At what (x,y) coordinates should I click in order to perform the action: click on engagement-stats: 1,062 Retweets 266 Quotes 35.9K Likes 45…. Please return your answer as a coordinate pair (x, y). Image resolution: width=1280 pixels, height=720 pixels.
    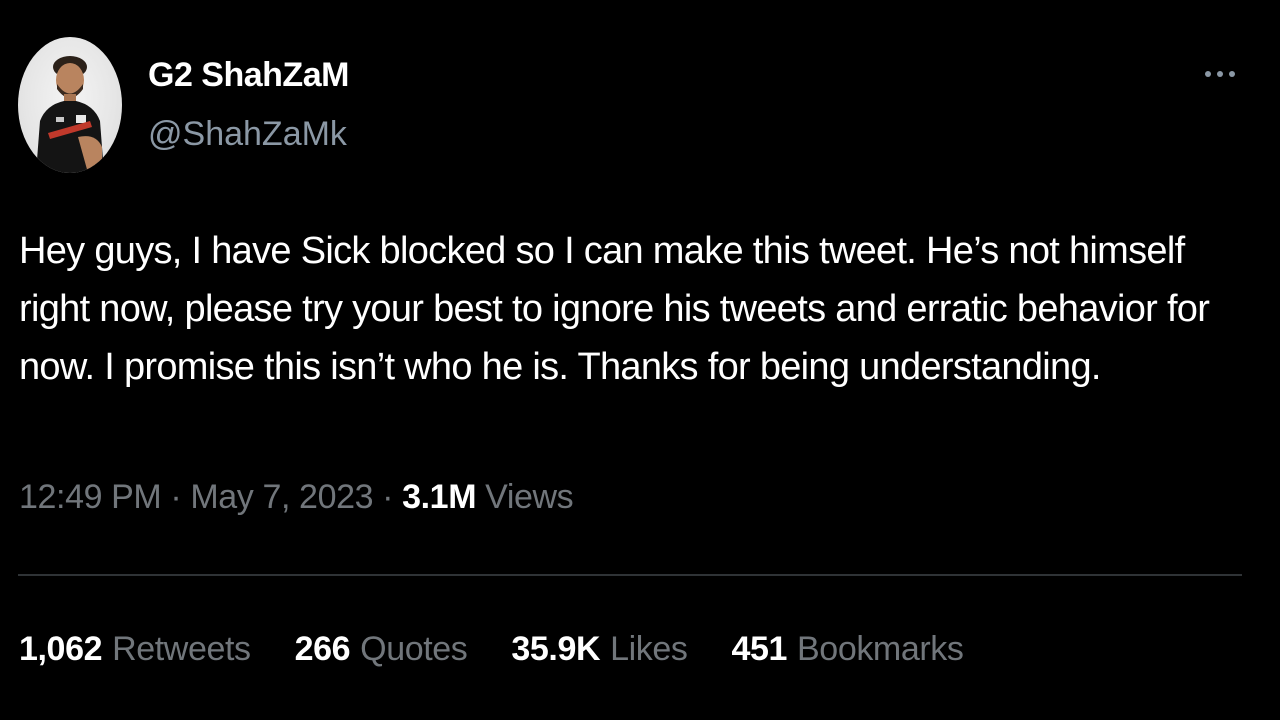
    Looking at the image, I should click on (491, 649).